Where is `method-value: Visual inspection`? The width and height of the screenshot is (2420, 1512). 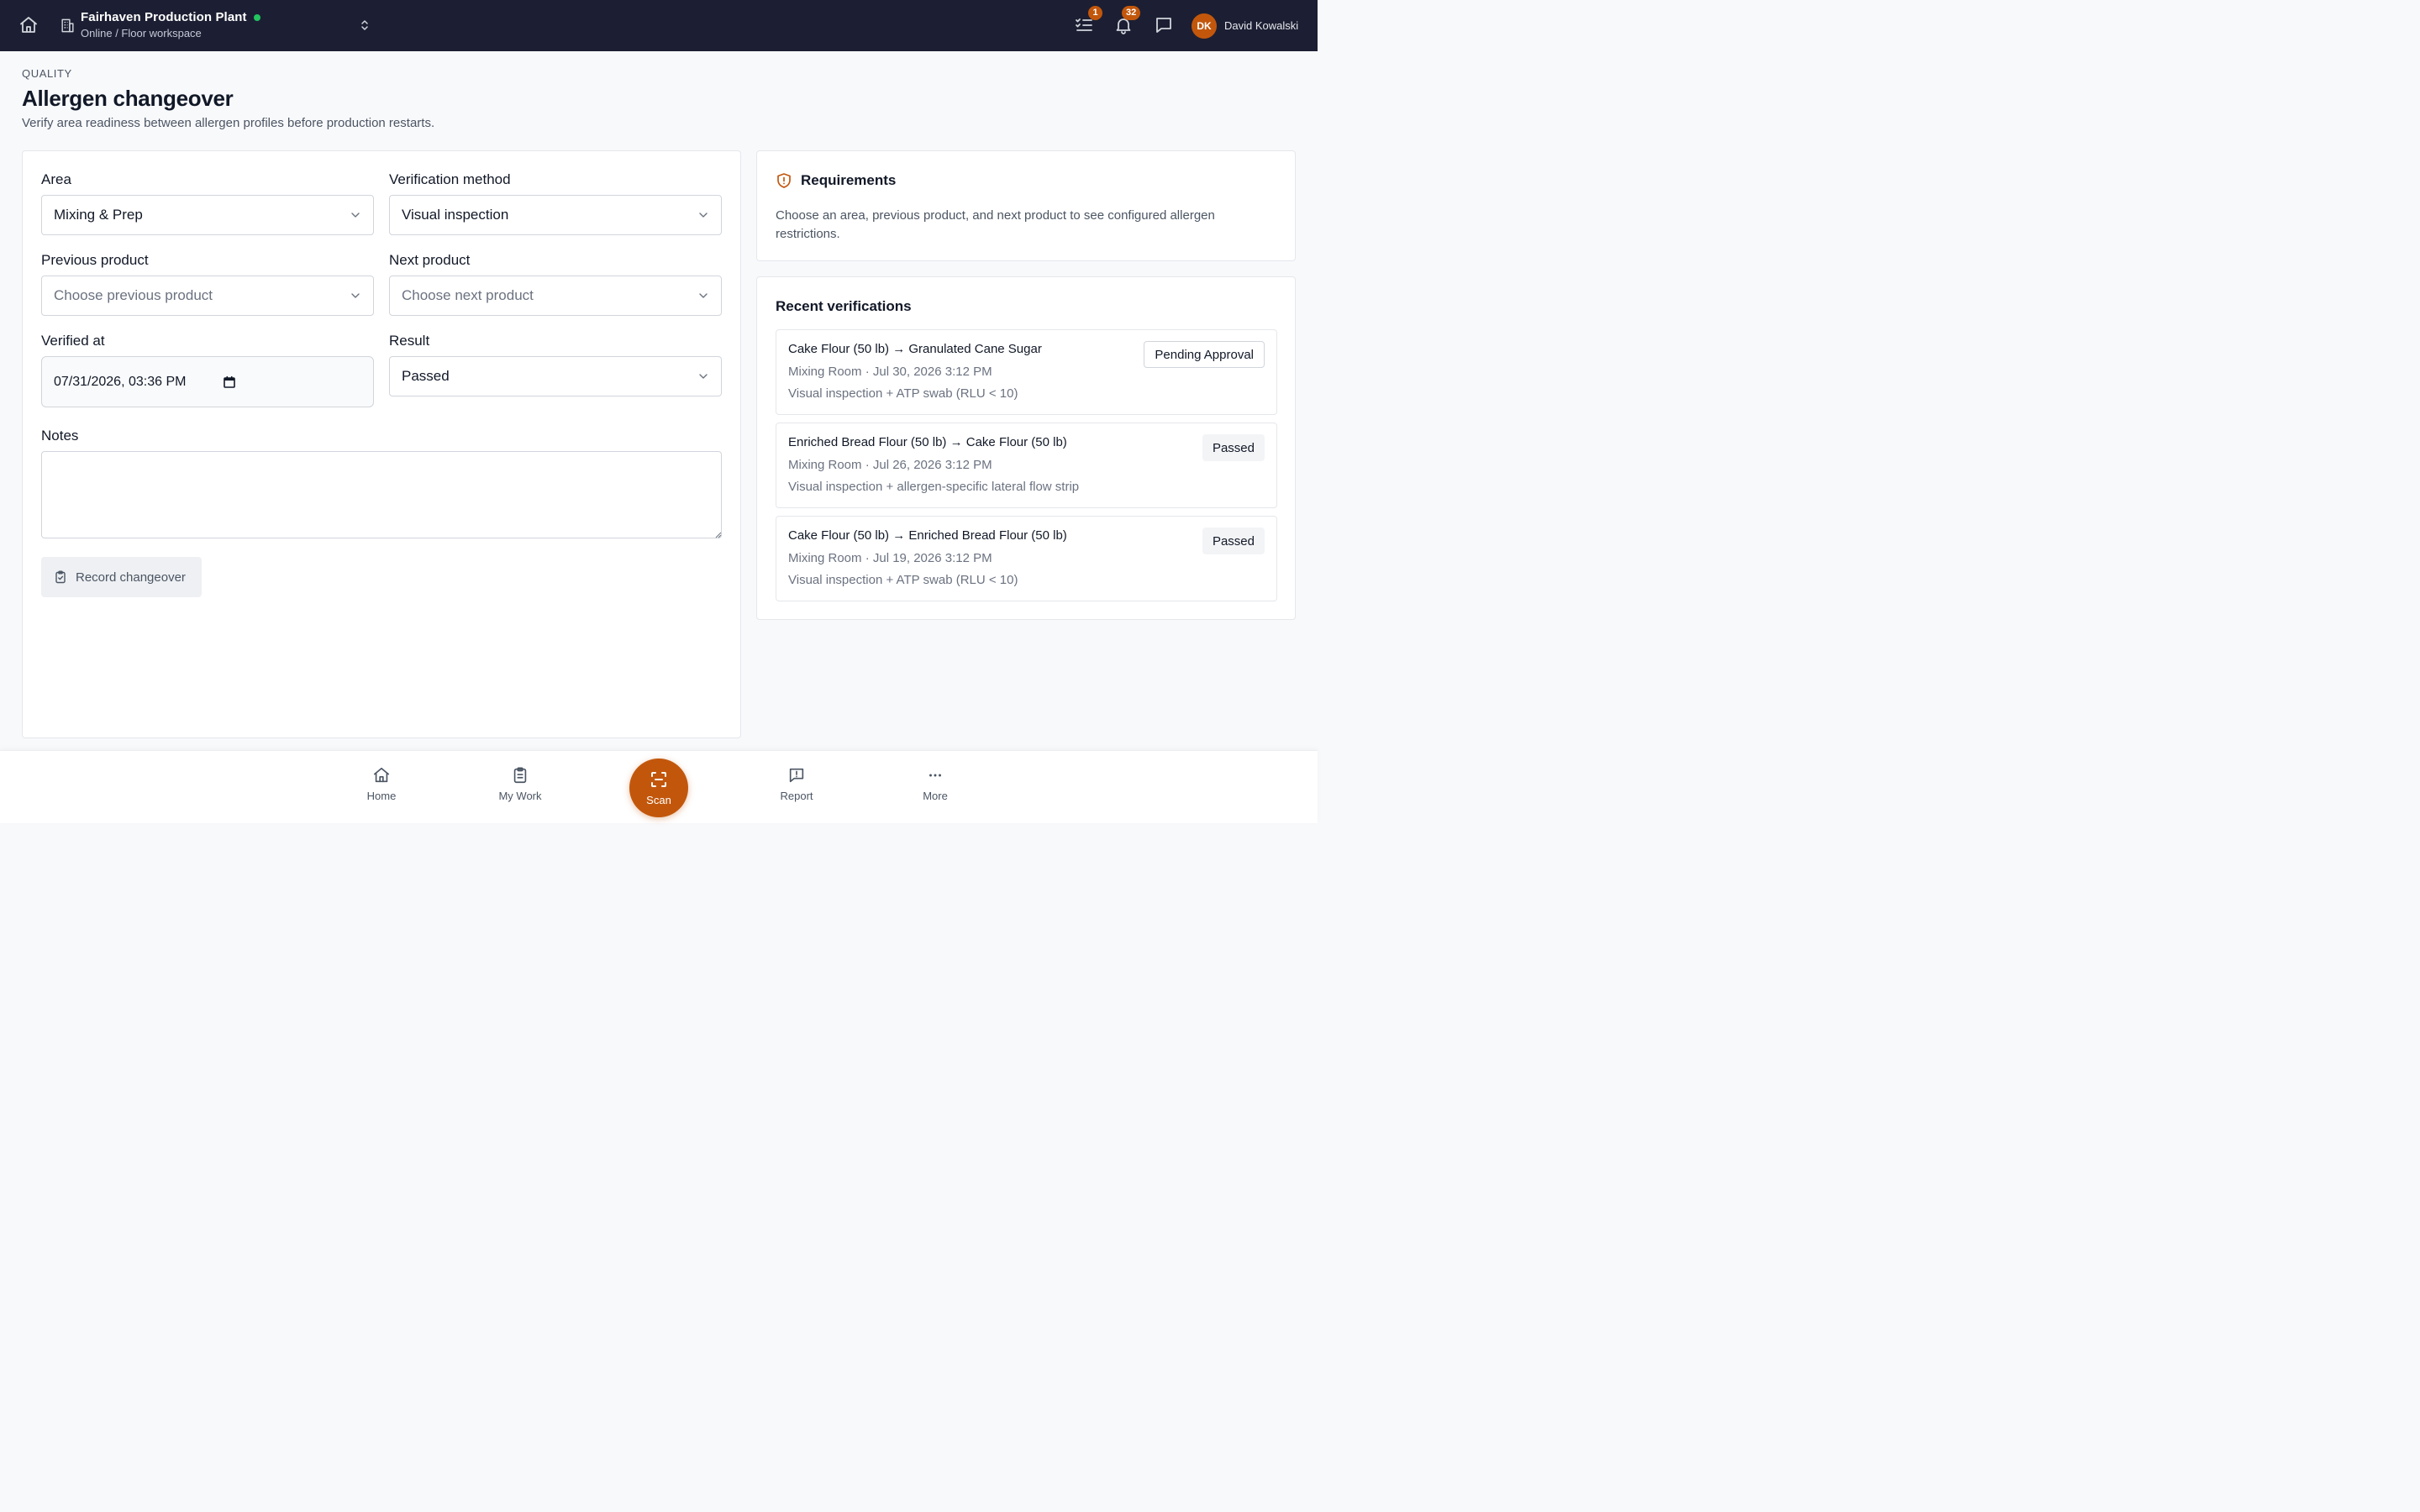
method-value: Visual inspection is located at coordinates (455, 215).